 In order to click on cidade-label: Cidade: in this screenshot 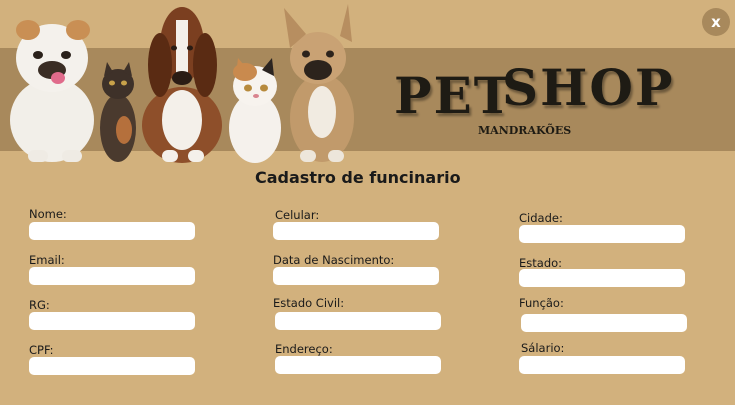, I will do `click(541, 218)`.